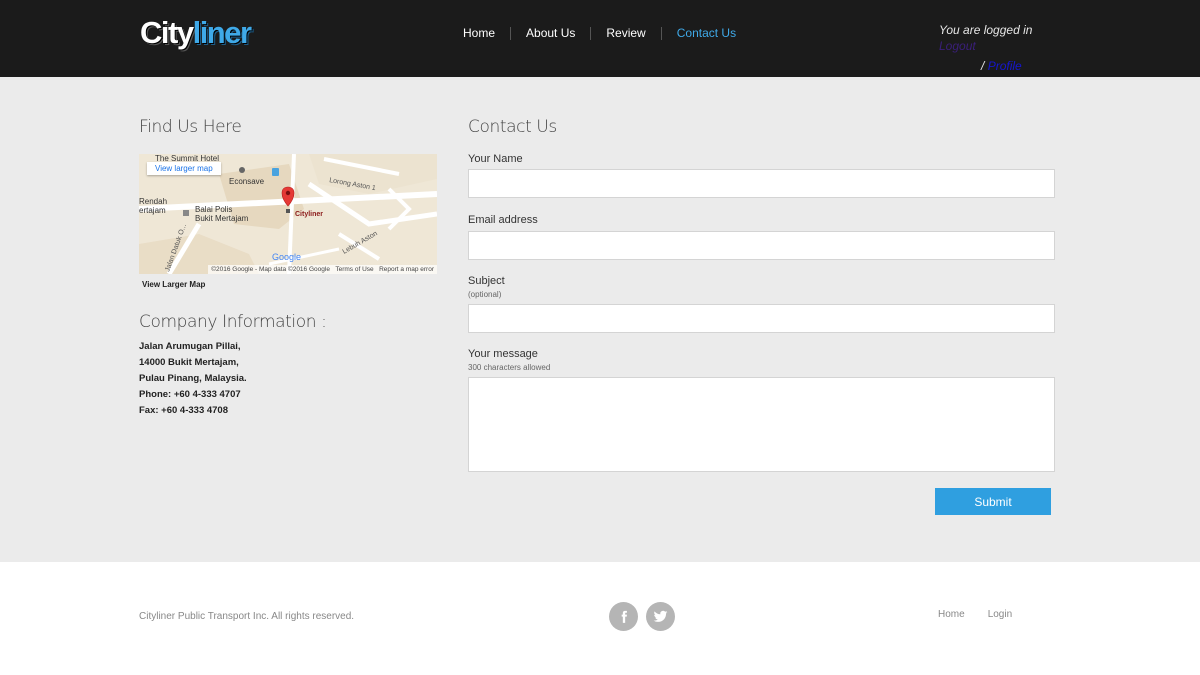  Describe the element at coordinates (190, 346) in the screenshot. I see `company-address-line: Jalan Arumugan Pillai,` at that location.